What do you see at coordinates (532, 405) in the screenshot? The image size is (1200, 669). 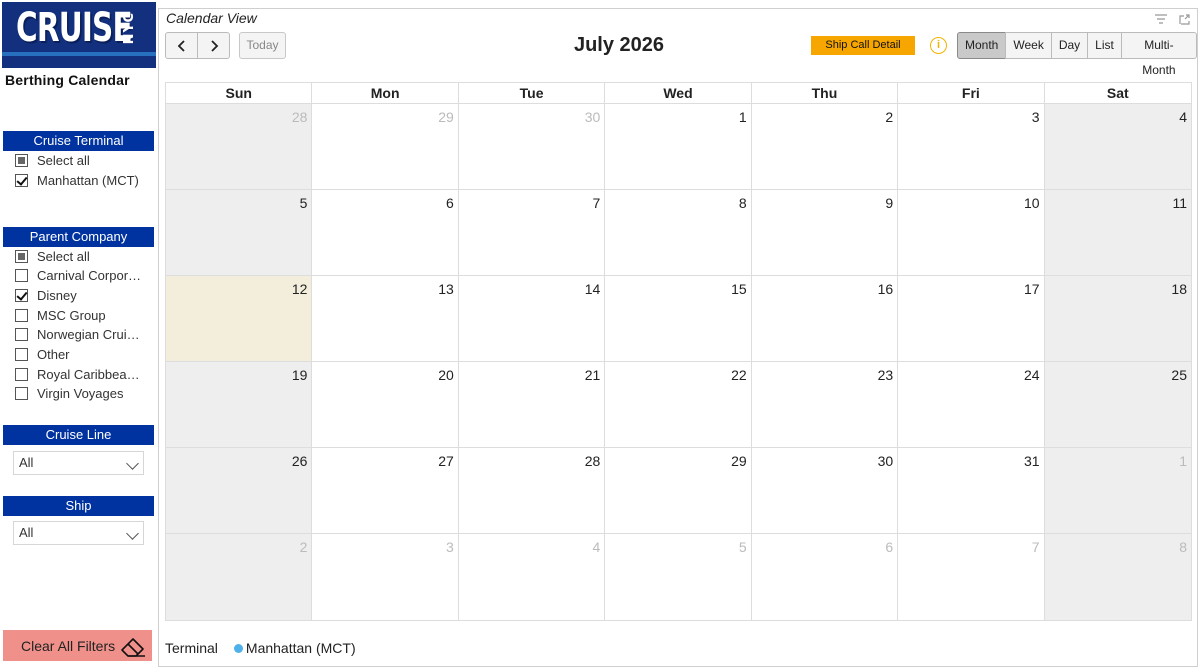 I see `day-cell: 21` at bounding box center [532, 405].